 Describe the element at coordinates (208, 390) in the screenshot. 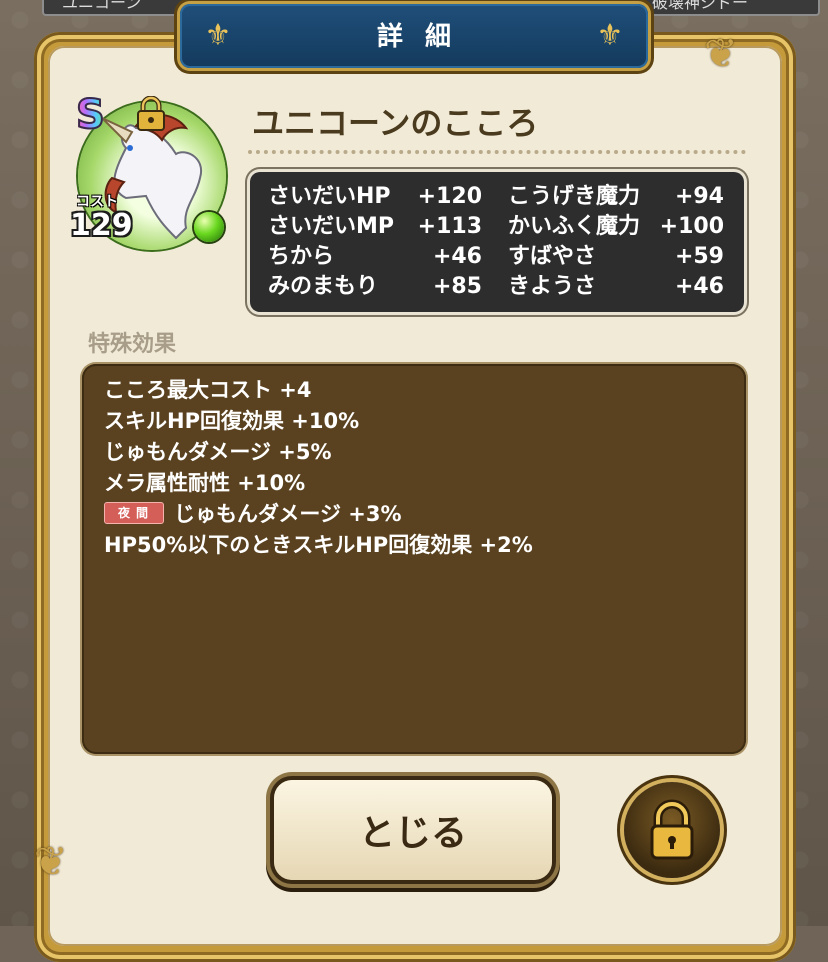

I see `effect-line: こころ最大コスト +4` at that location.